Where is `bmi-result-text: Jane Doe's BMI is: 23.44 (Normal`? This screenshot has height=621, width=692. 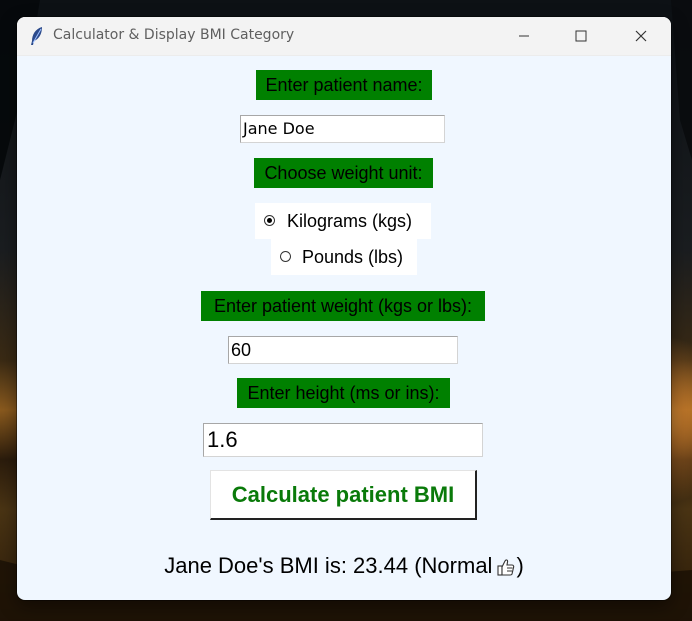 bmi-result-text: Jane Doe's BMI is: 23.44 (Normal is located at coordinates (328, 565).